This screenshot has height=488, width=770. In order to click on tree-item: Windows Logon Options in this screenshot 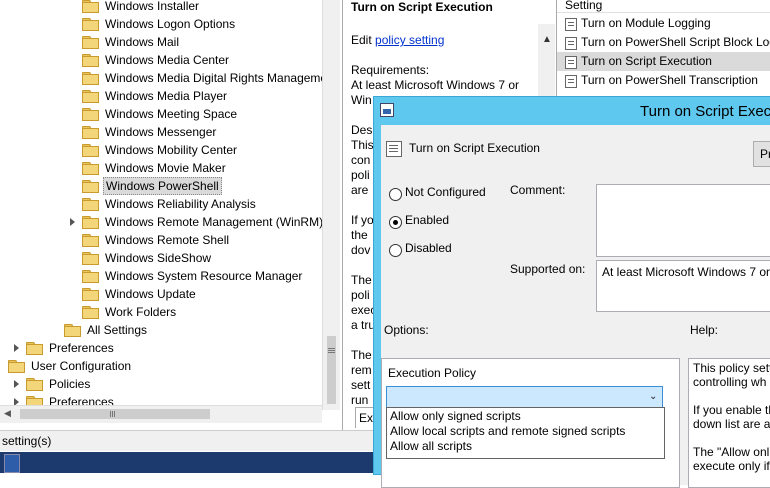, I will do `click(161, 24)`.